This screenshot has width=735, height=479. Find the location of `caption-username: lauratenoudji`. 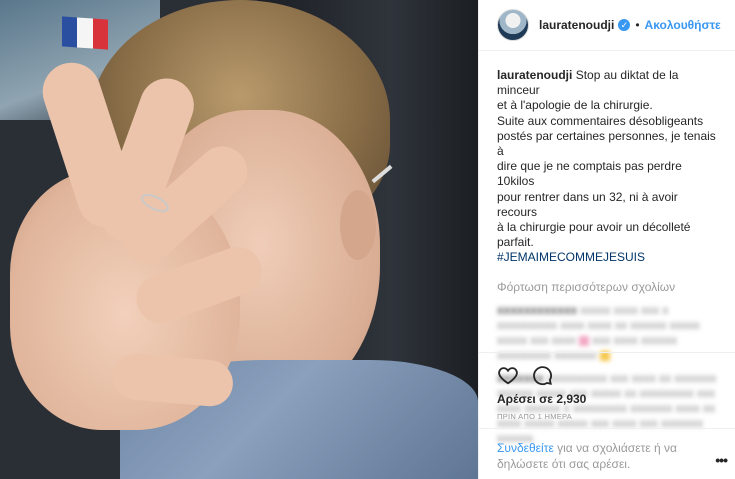

caption-username: lauratenoudji is located at coordinates (534, 75).